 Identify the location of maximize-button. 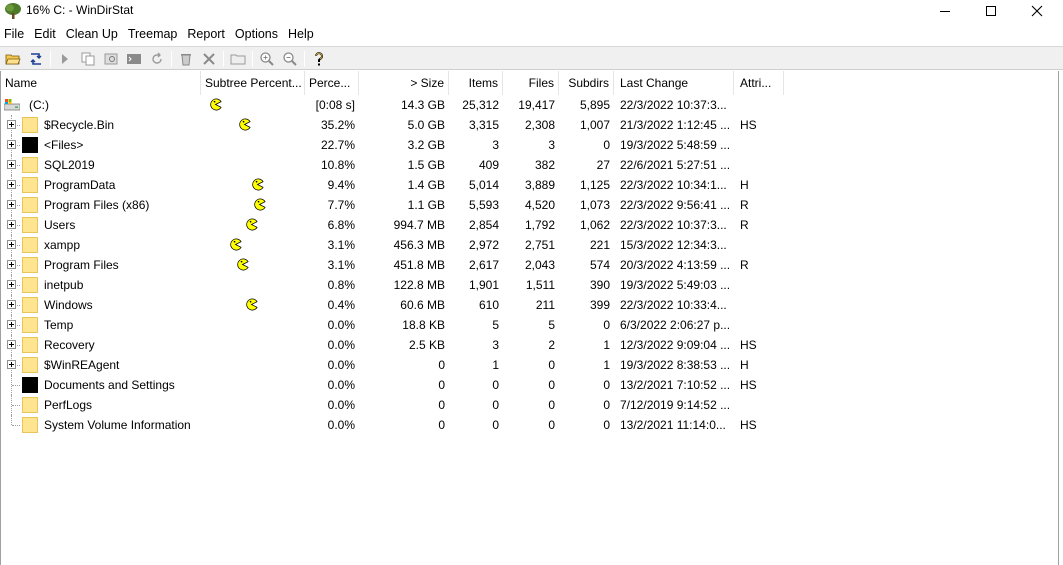
(991, 11).